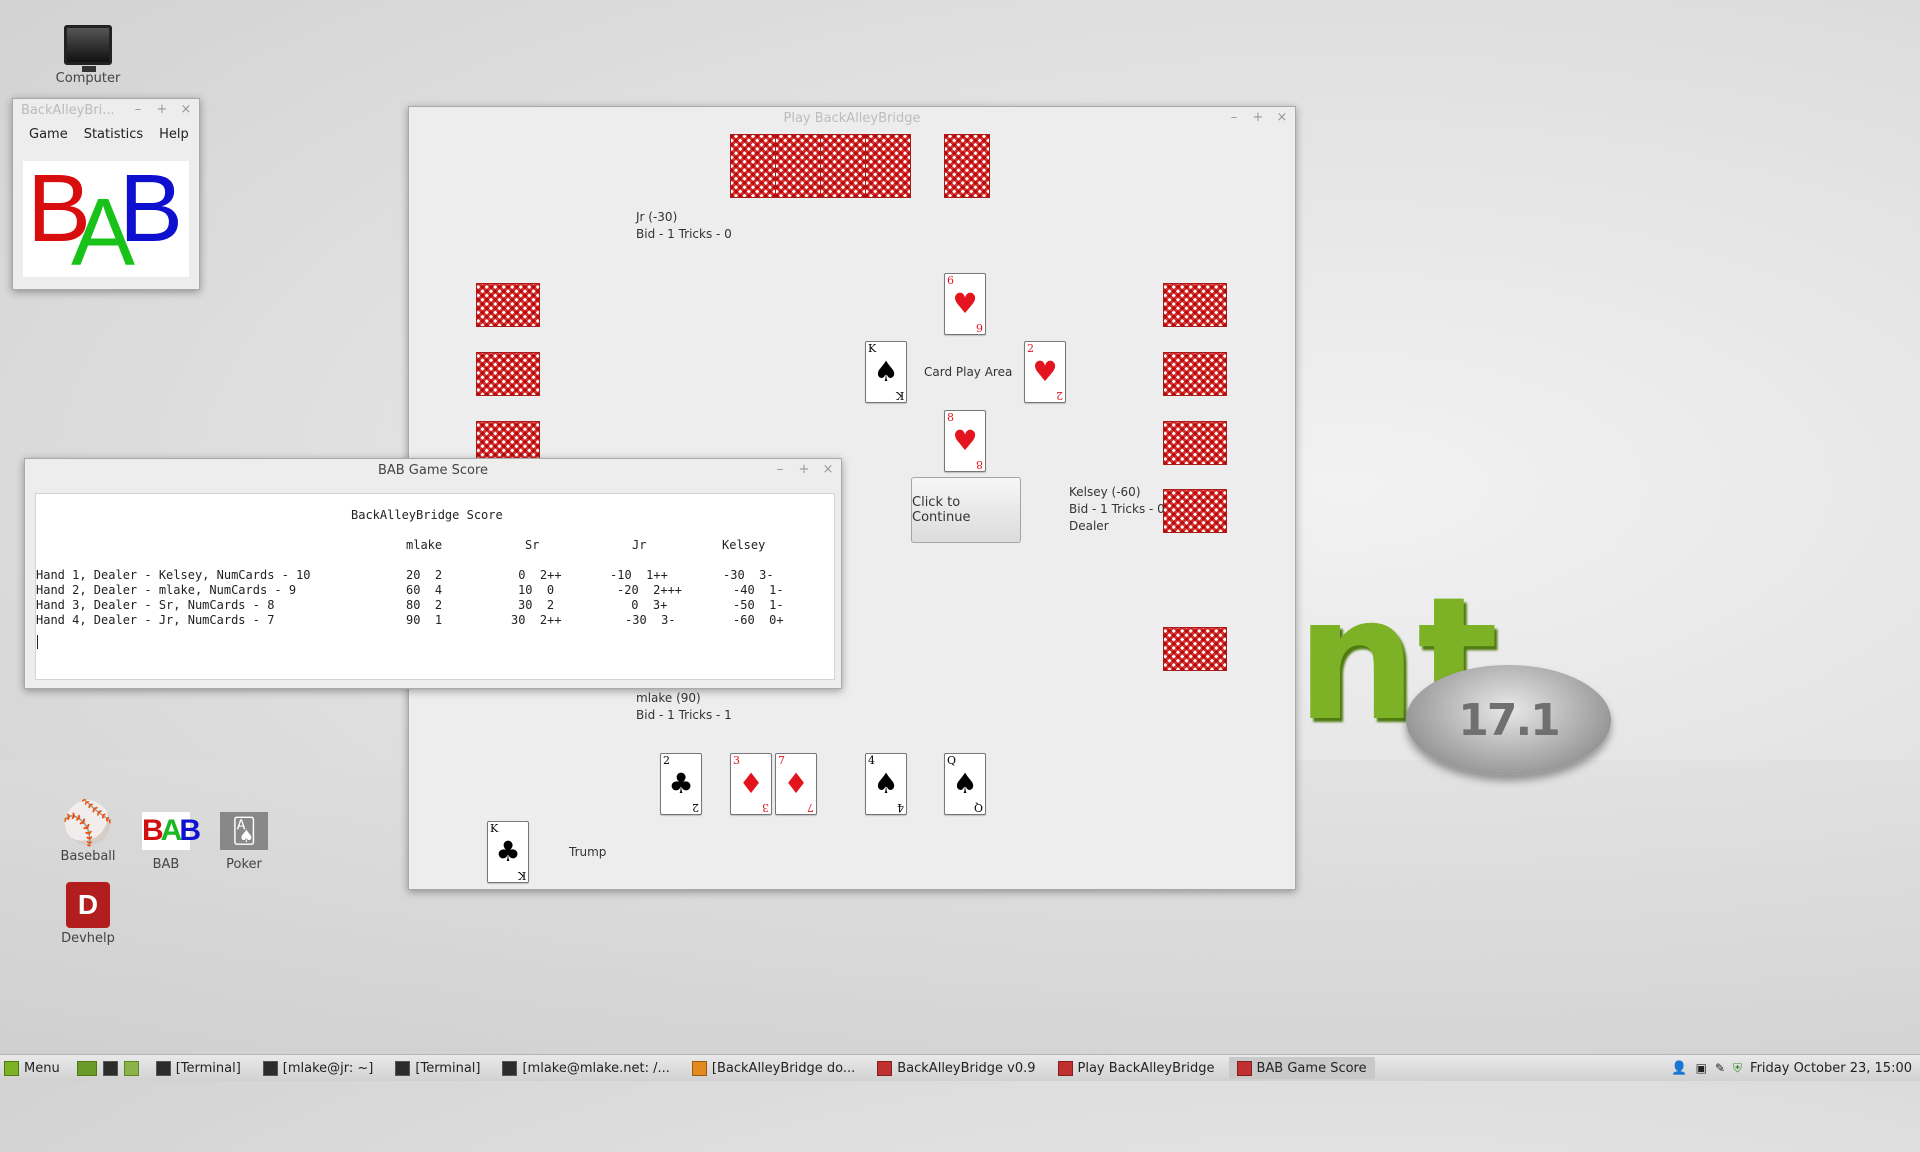 This screenshot has width=1920, height=1152. What do you see at coordinates (34, 1068) in the screenshot?
I see `menu-button: Menu` at bounding box center [34, 1068].